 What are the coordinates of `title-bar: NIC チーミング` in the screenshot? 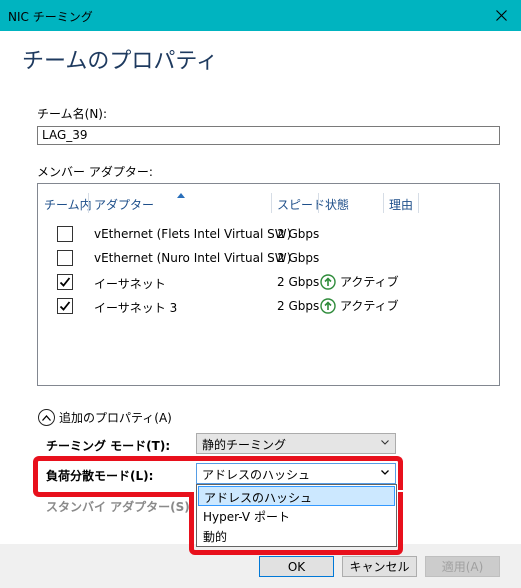 It's located at (260, 15).